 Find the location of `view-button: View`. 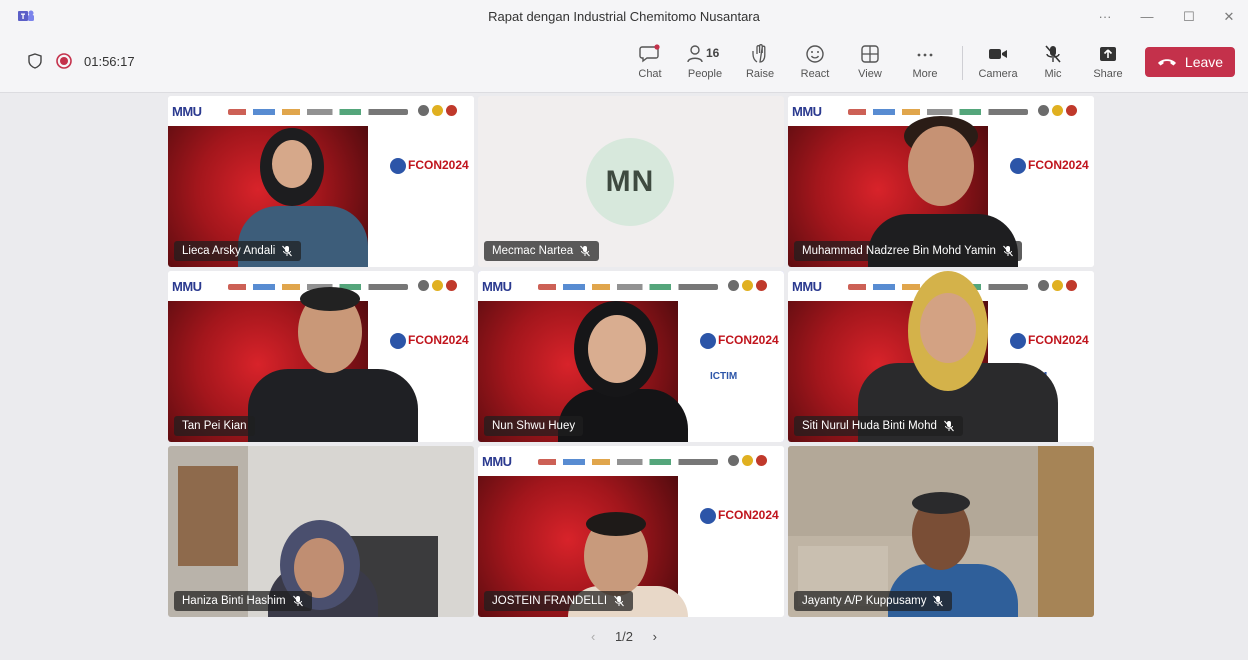

view-button: View is located at coordinates (870, 63).